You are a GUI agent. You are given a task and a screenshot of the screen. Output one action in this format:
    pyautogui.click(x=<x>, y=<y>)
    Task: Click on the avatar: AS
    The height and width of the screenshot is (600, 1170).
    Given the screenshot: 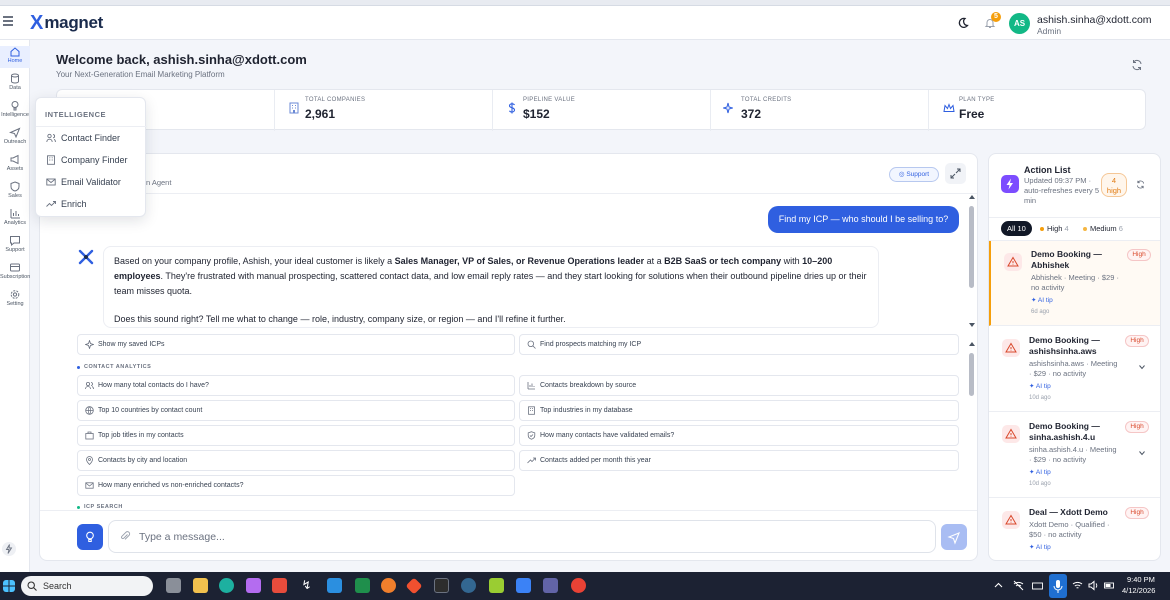 What is the action you would take?
    pyautogui.click(x=1019, y=23)
    